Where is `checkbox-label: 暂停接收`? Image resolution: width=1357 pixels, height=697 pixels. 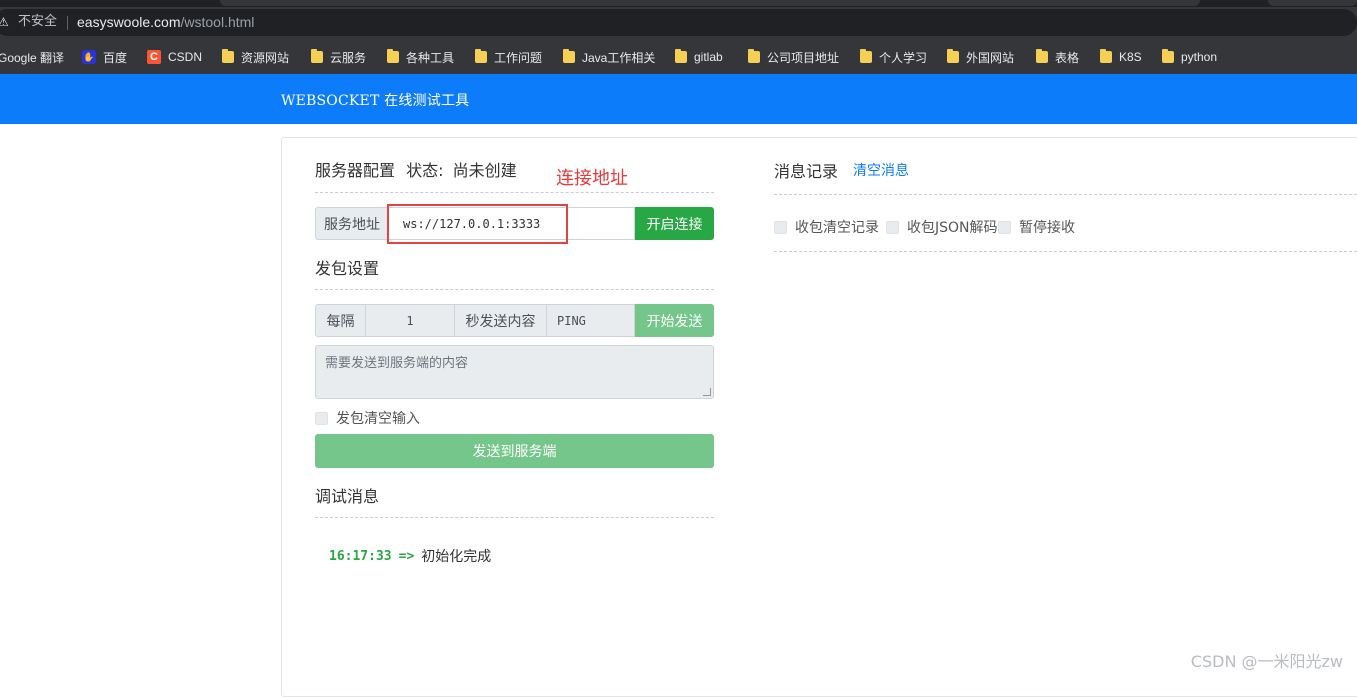
checkbox-label: 暂停接收 is located at coordinates (1047, 228).